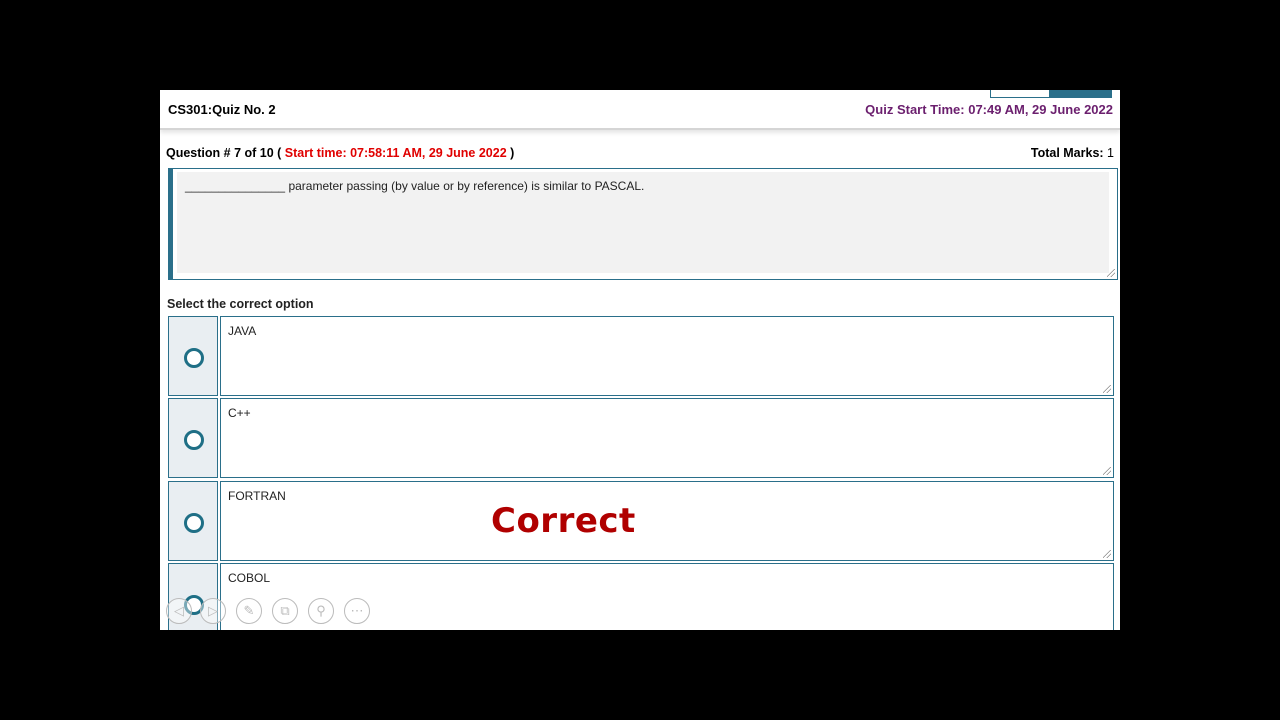  What do you see at coordinates (321, 611) in the screenshot?
I see `zoom-icon: ⚲` at bounding box center [321, 611].